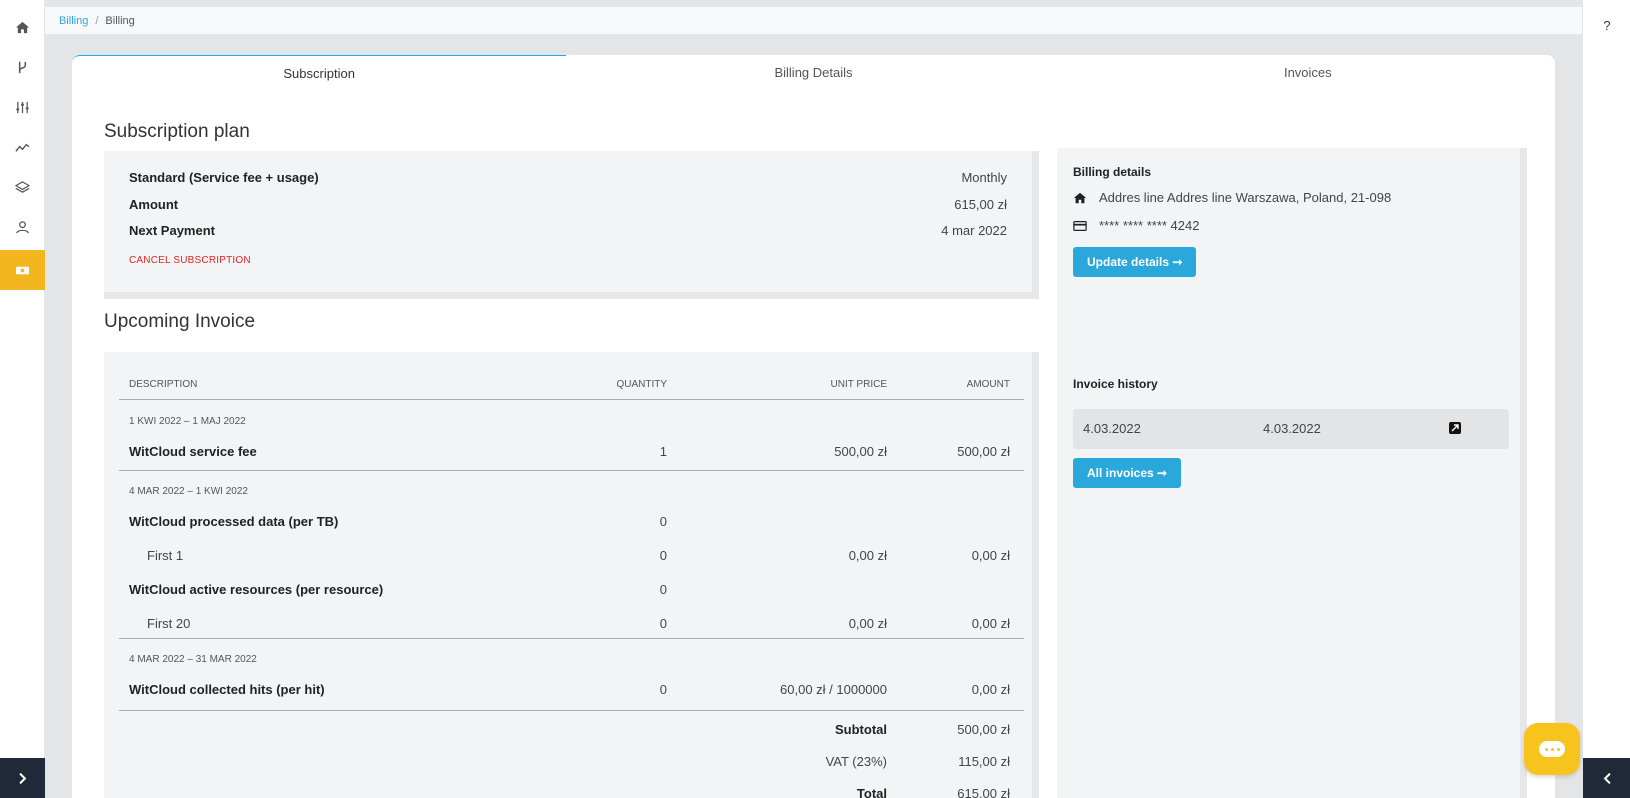 The width and height of the screenshot is (1630, 798). I want to click on plan-row: Next Payment 4 mar 2022, so click(568, 230).